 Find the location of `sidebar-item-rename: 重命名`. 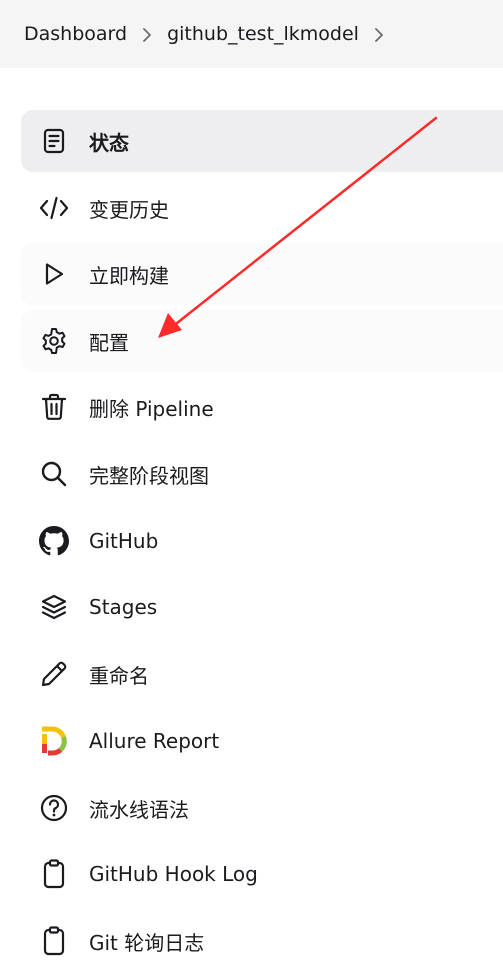

sidebar-item-rename: 重命名 is located at coordinates (262, 674).